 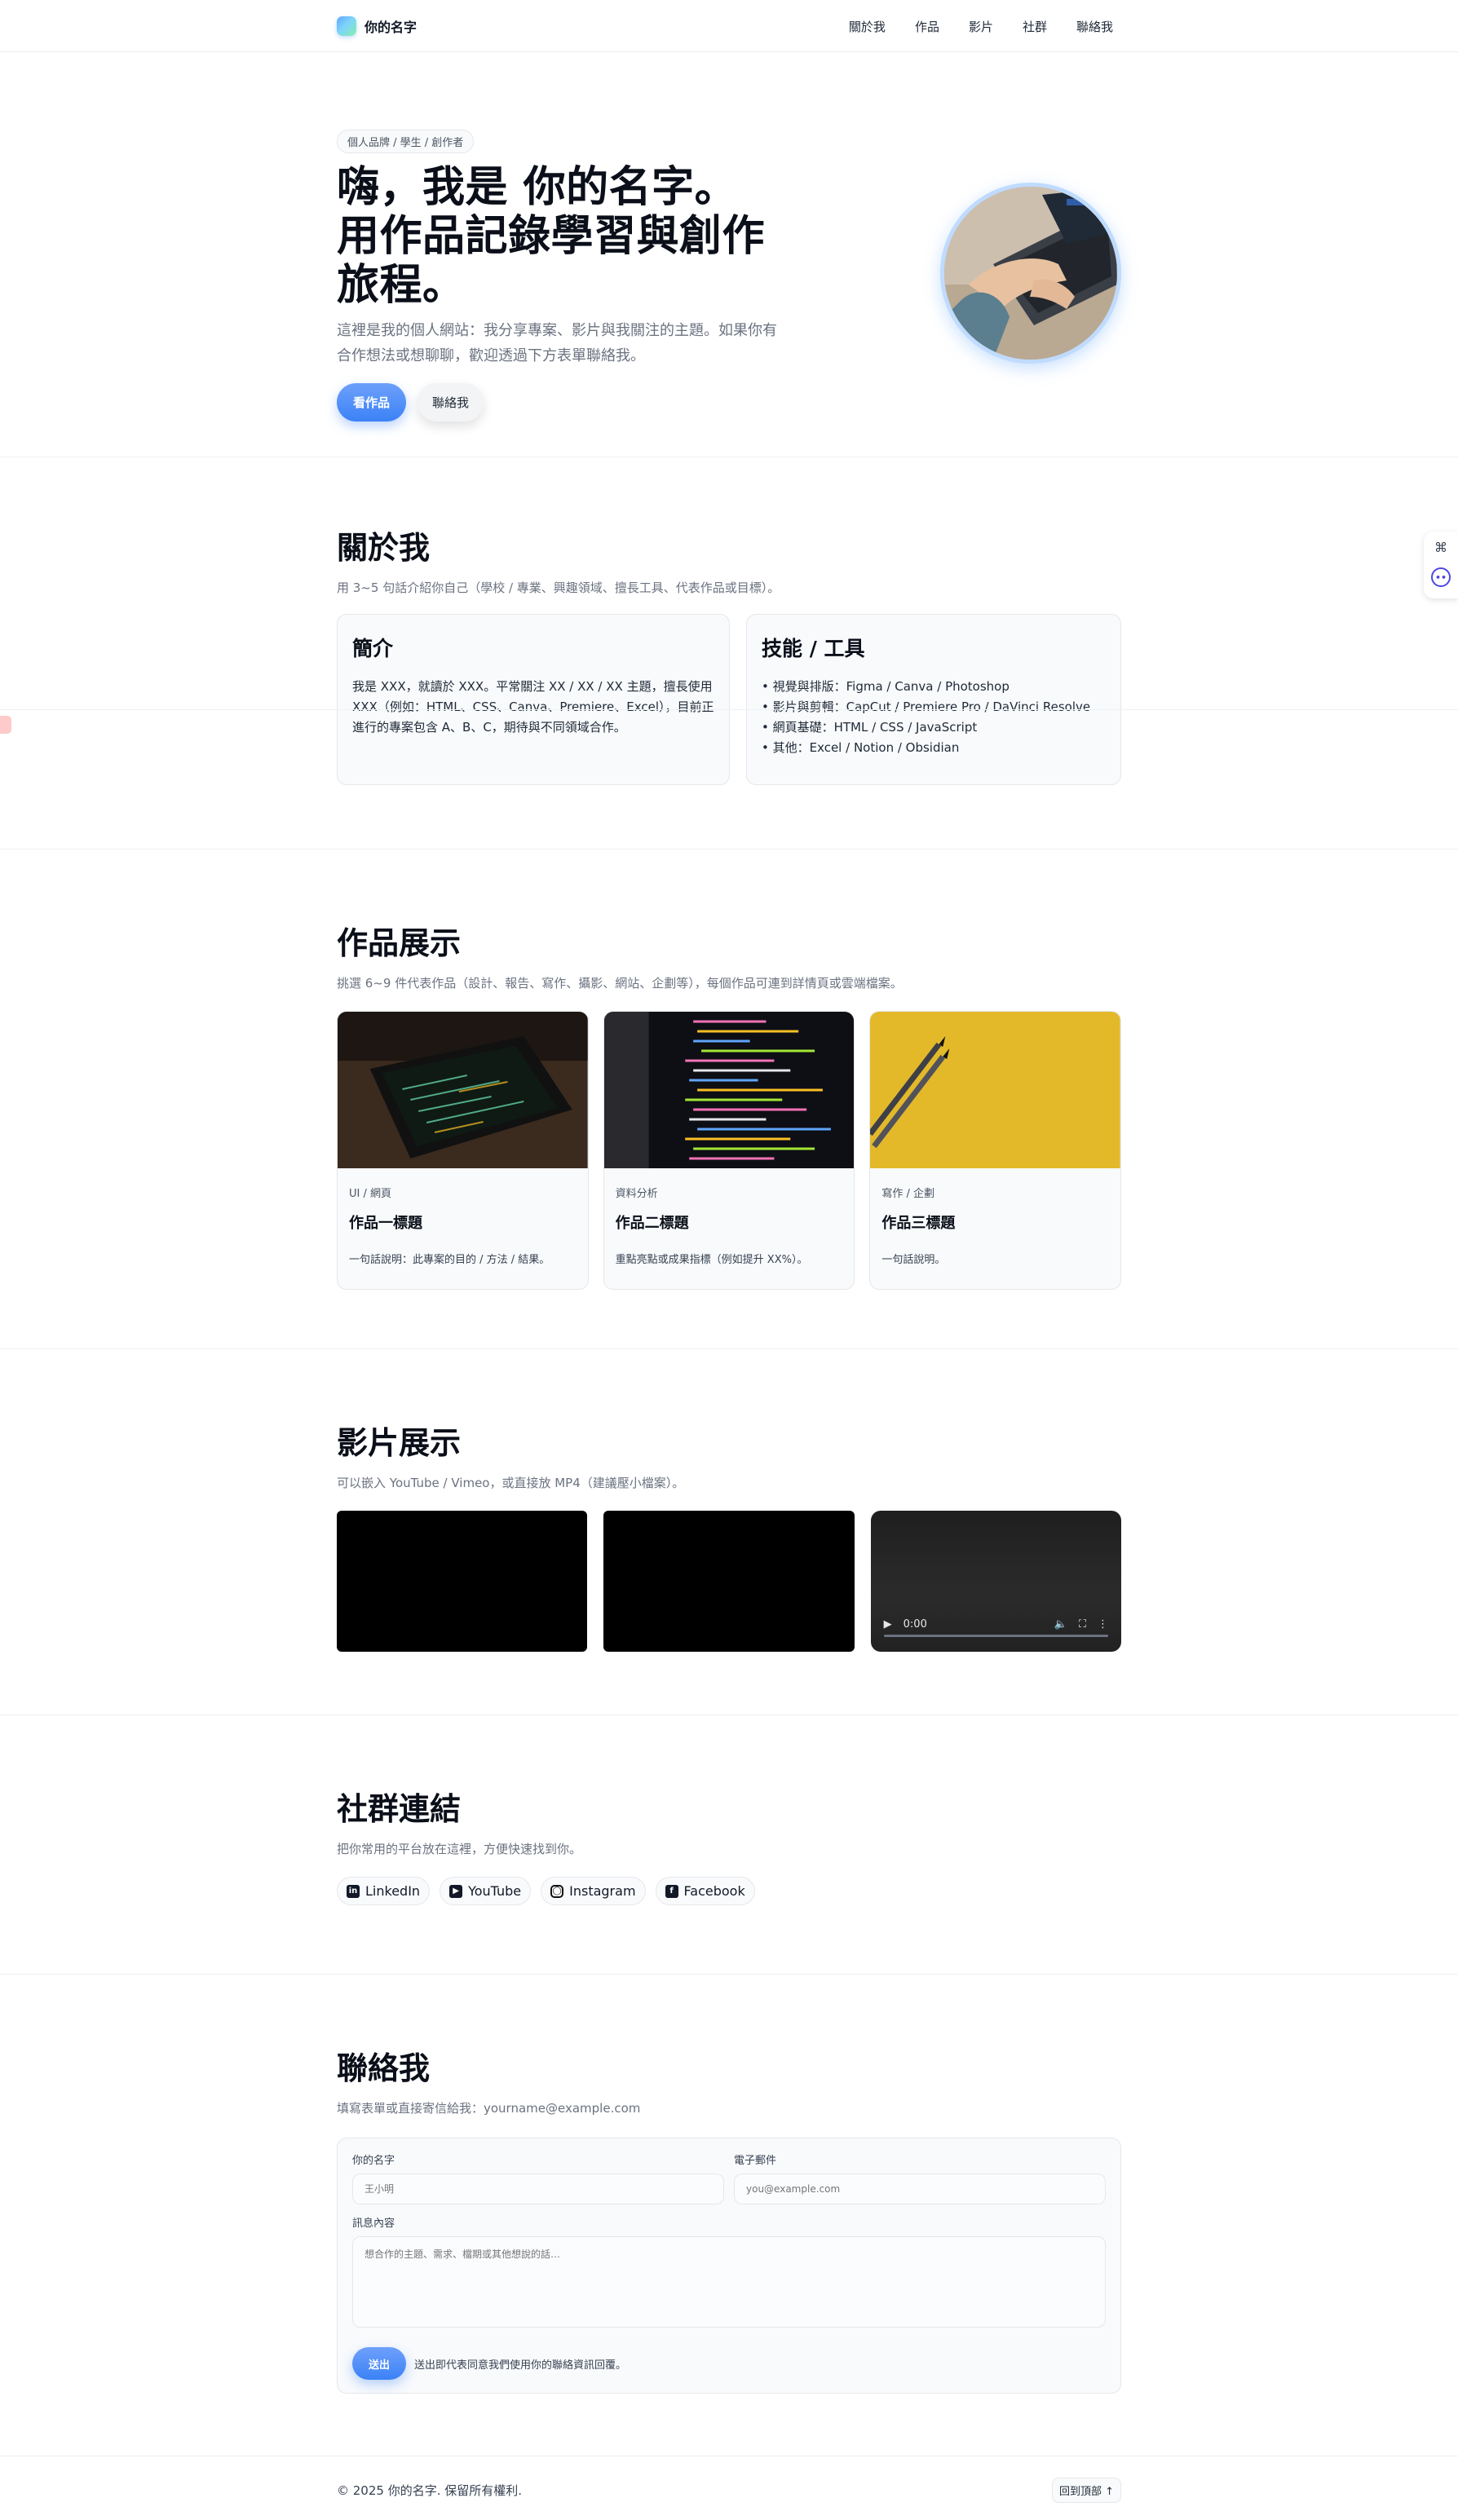 I want to click on name-label: 你的名字, so click(x=373, y=2161).